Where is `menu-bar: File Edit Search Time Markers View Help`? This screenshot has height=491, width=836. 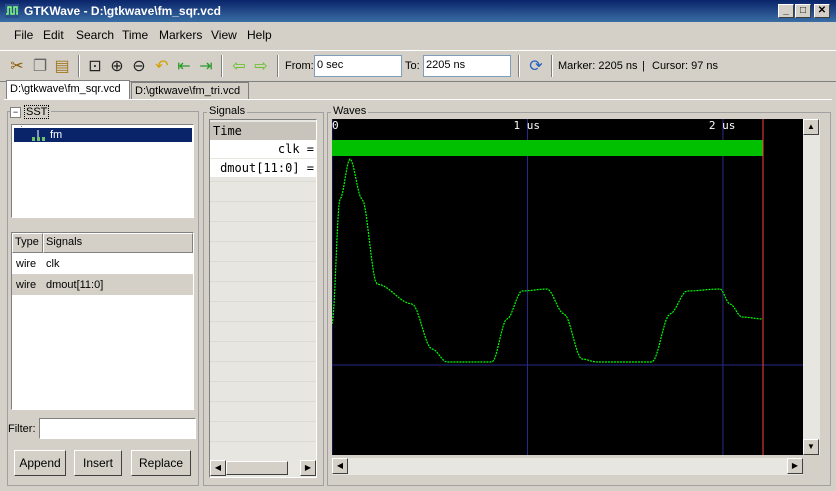 menu-bar: File Edit Search Time Markers View Help is located at coordinates (418, 35).